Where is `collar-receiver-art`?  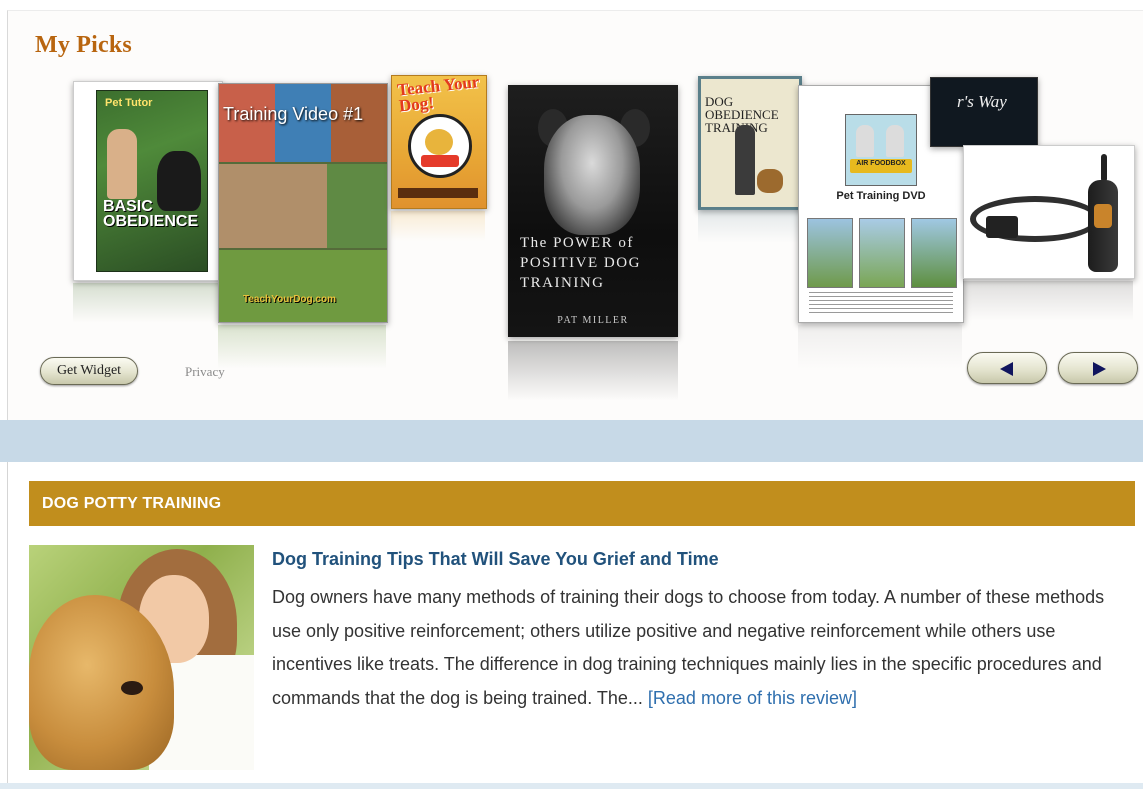 collar-receiver-art is located at coordinates (1002, 227).